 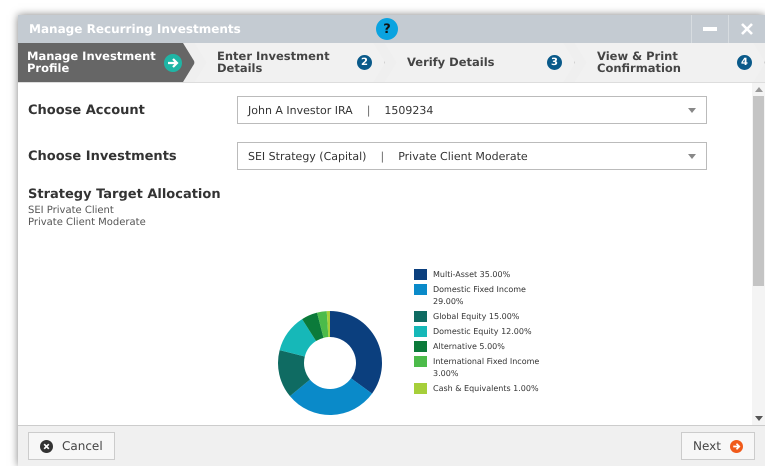 I want to click on section-title: Strategy Target Allocation, so click(x=125, y=194).